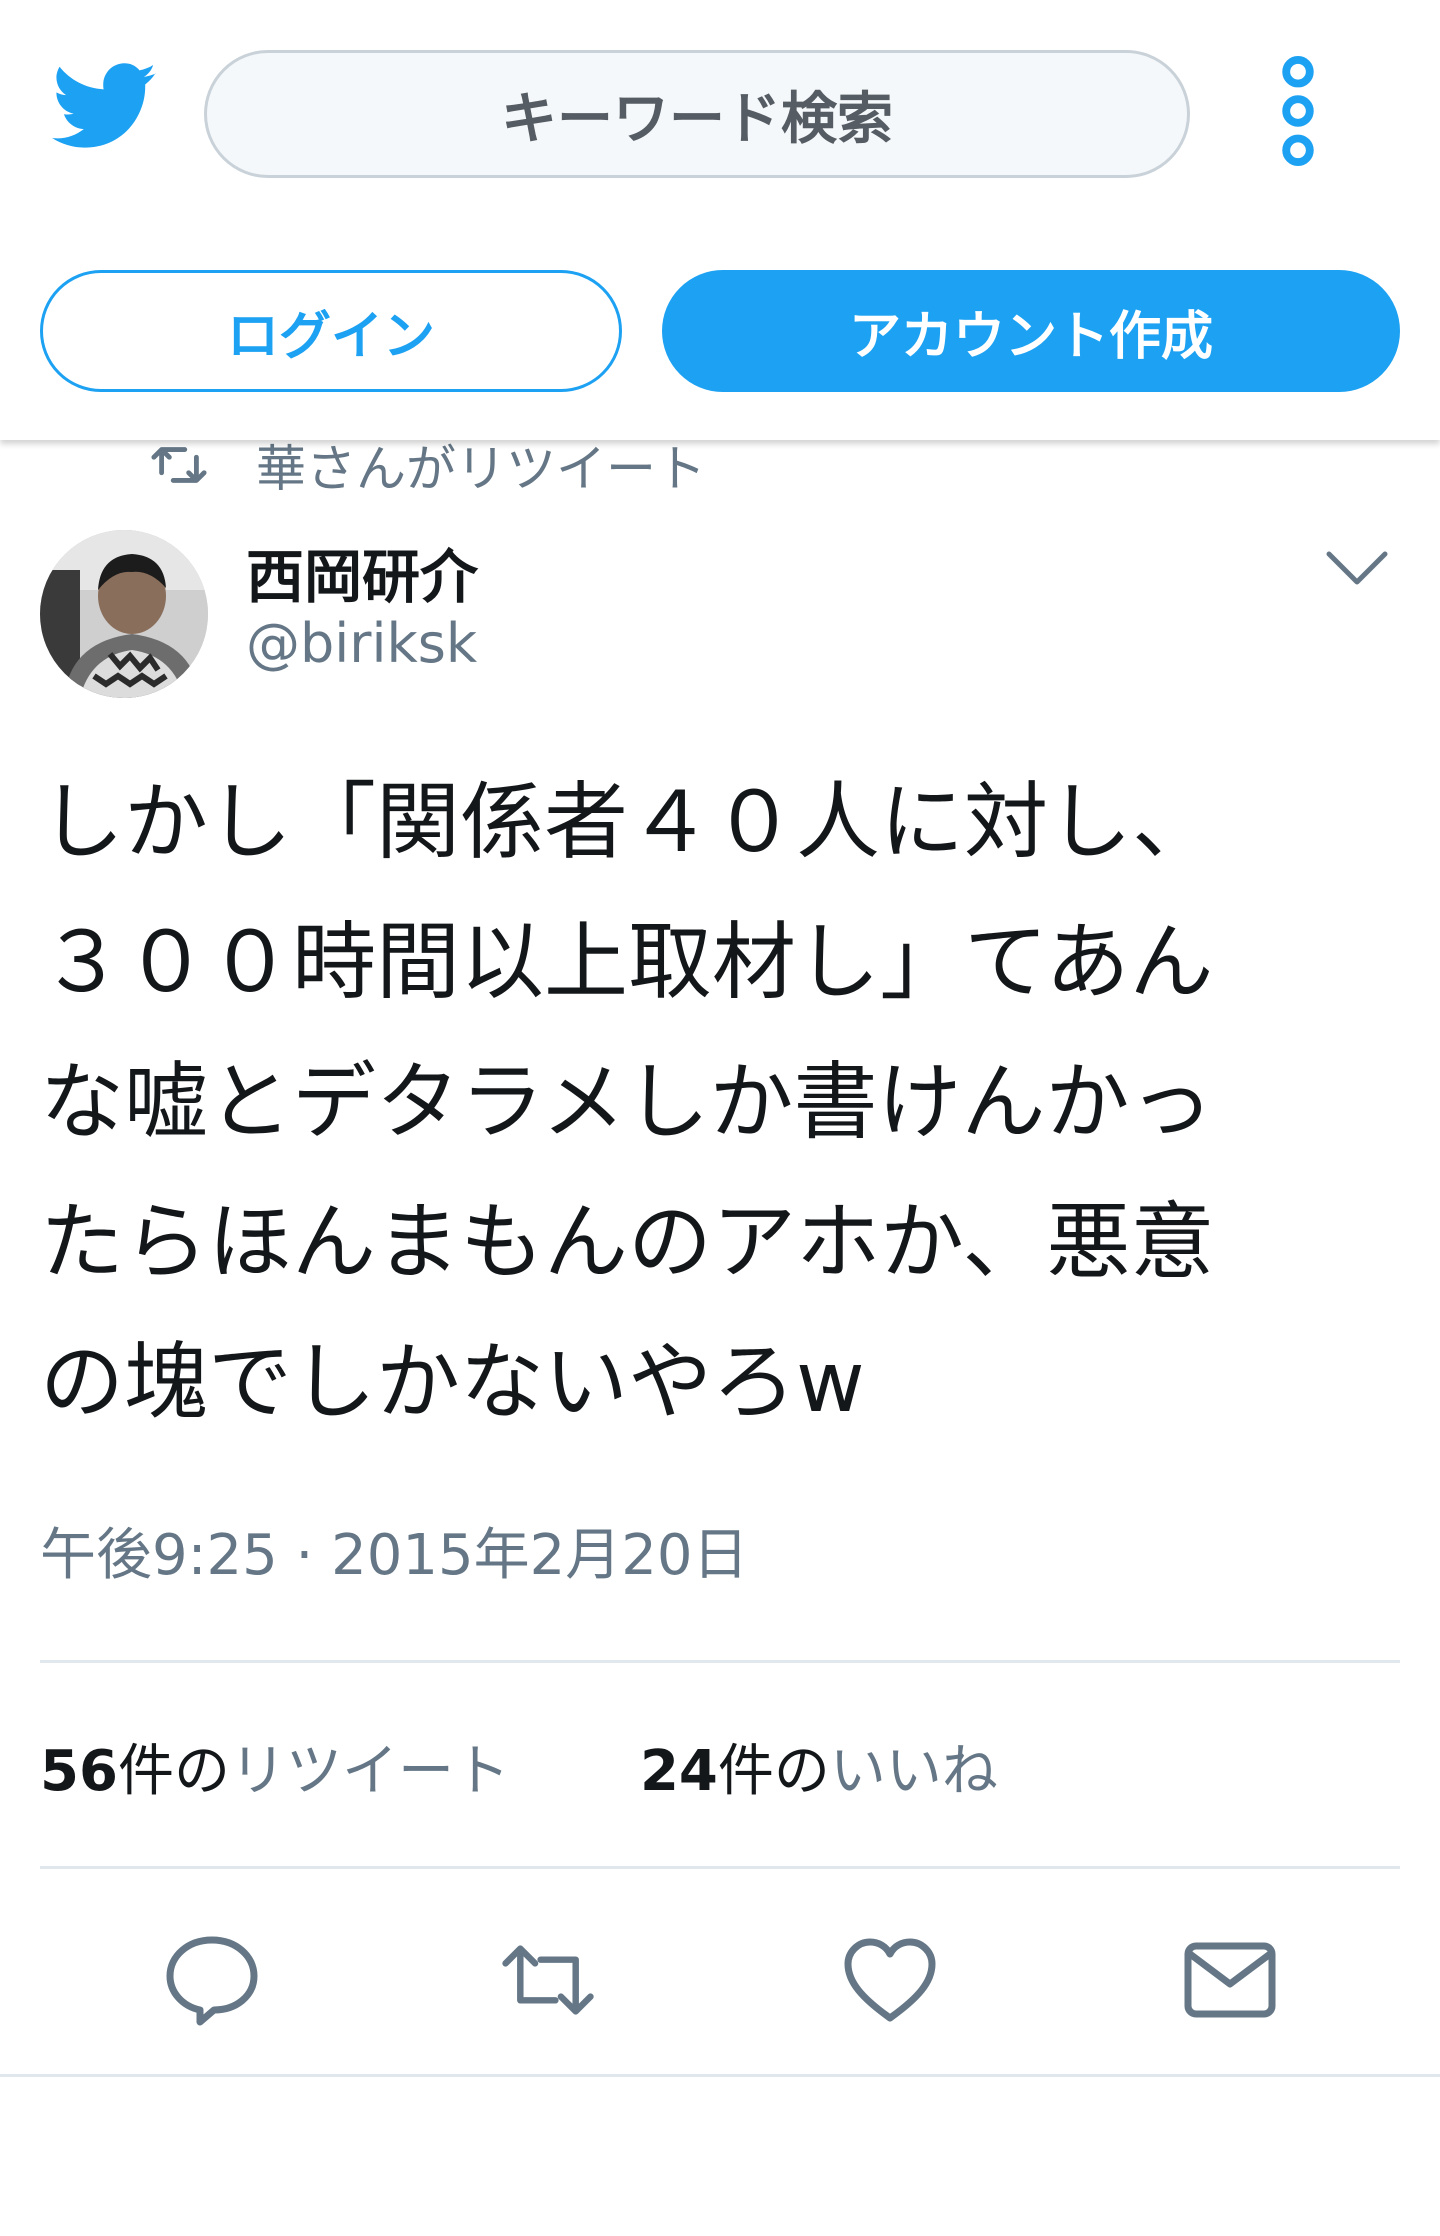 Image resolution: width=1440 pixels, height=2236 pixels. Describe the element at coordinates (678, 1771) in the screenshot. I see `like-count-number: 24` at that location.